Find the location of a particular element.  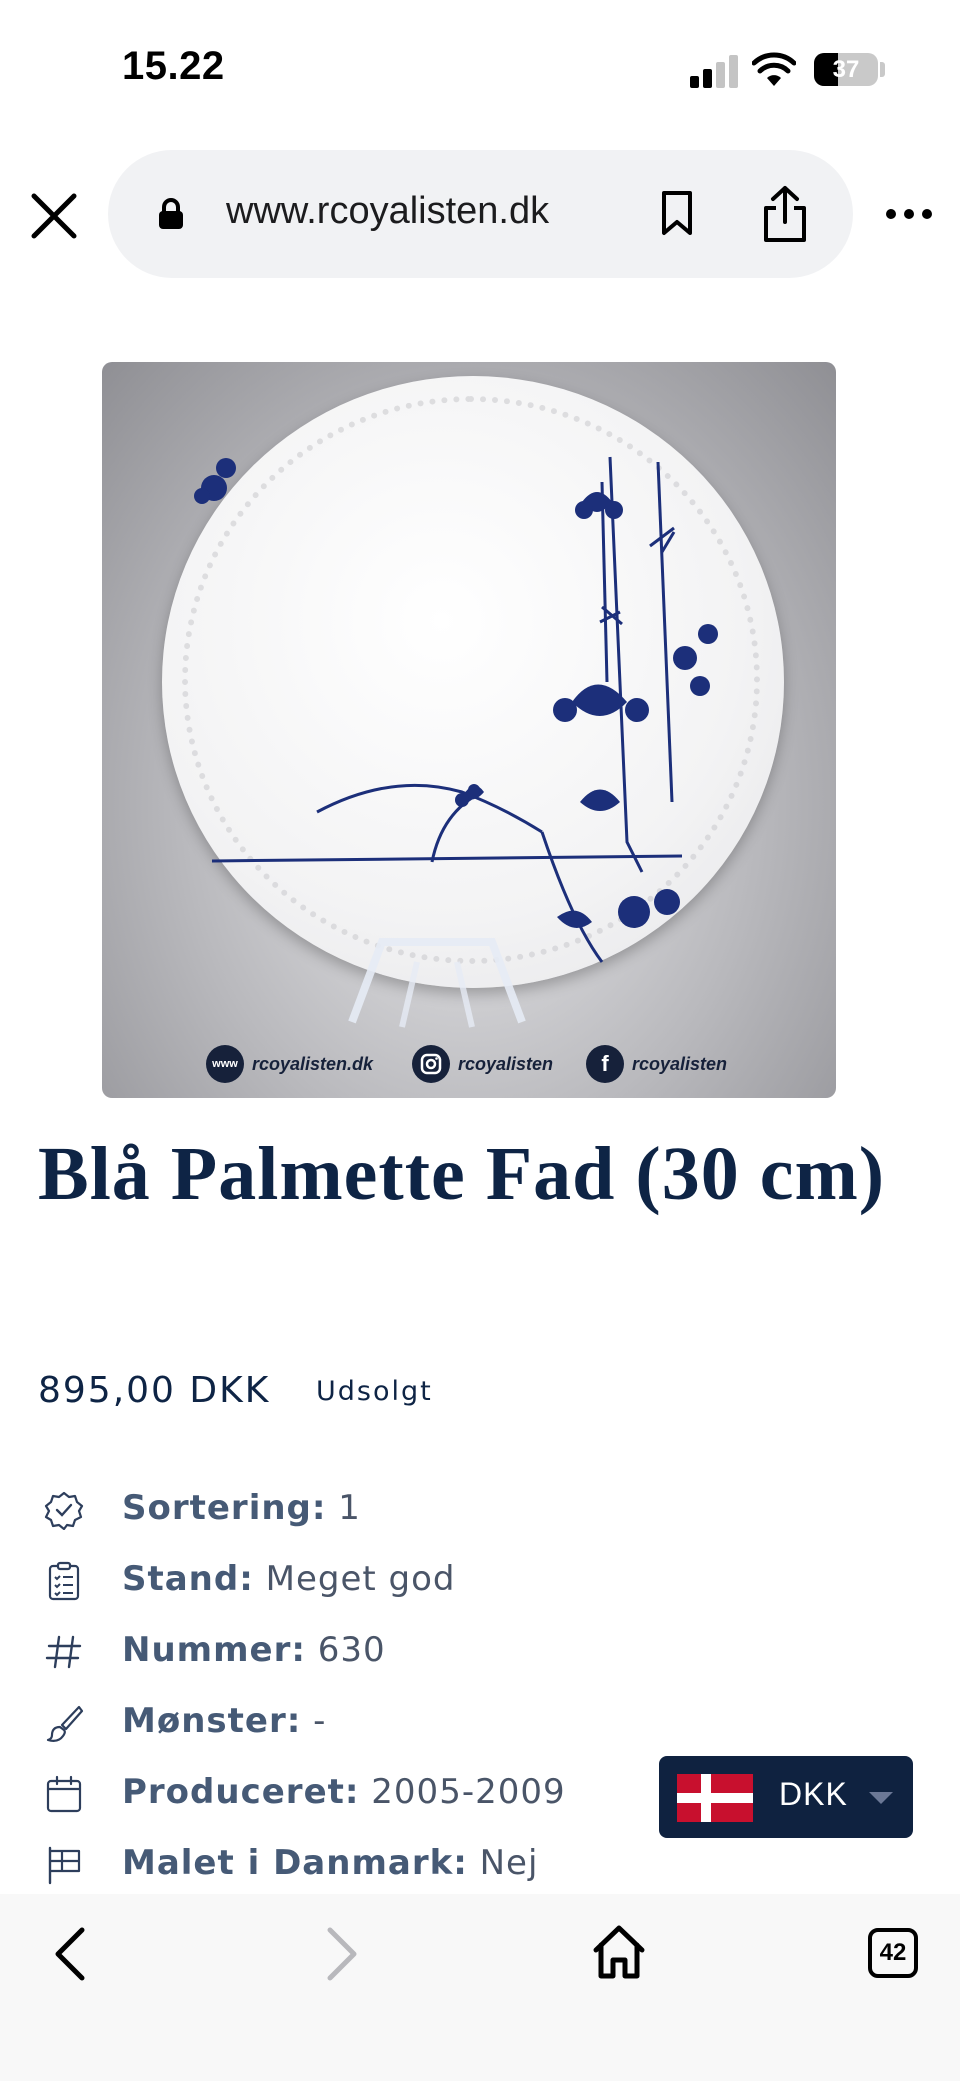

watermark-facebook-text: rcoyalisten is located at coordinates (680, 1063).